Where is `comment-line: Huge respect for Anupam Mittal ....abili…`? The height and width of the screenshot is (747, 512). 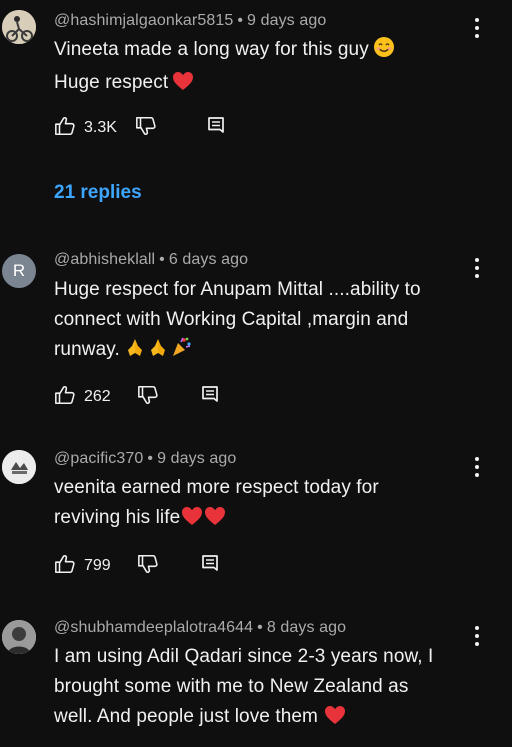
comment-line: Huge respect for Anupam Mittal ....abili… is located at coordinates (237, 289).